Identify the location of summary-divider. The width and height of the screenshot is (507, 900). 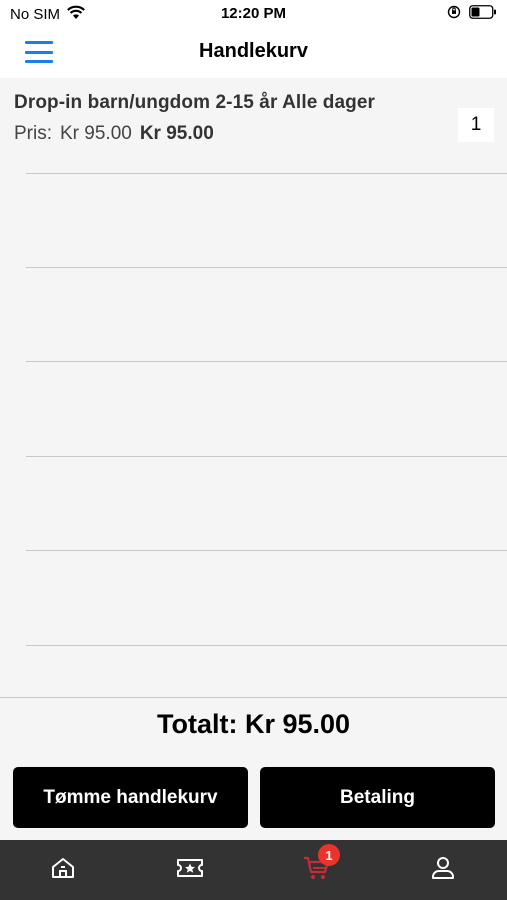
(253, 697).